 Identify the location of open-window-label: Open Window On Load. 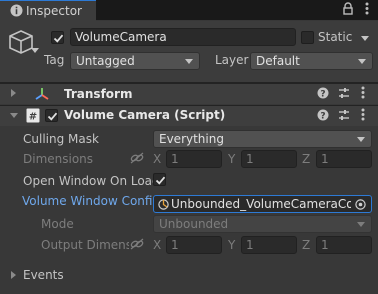
(91, 181).